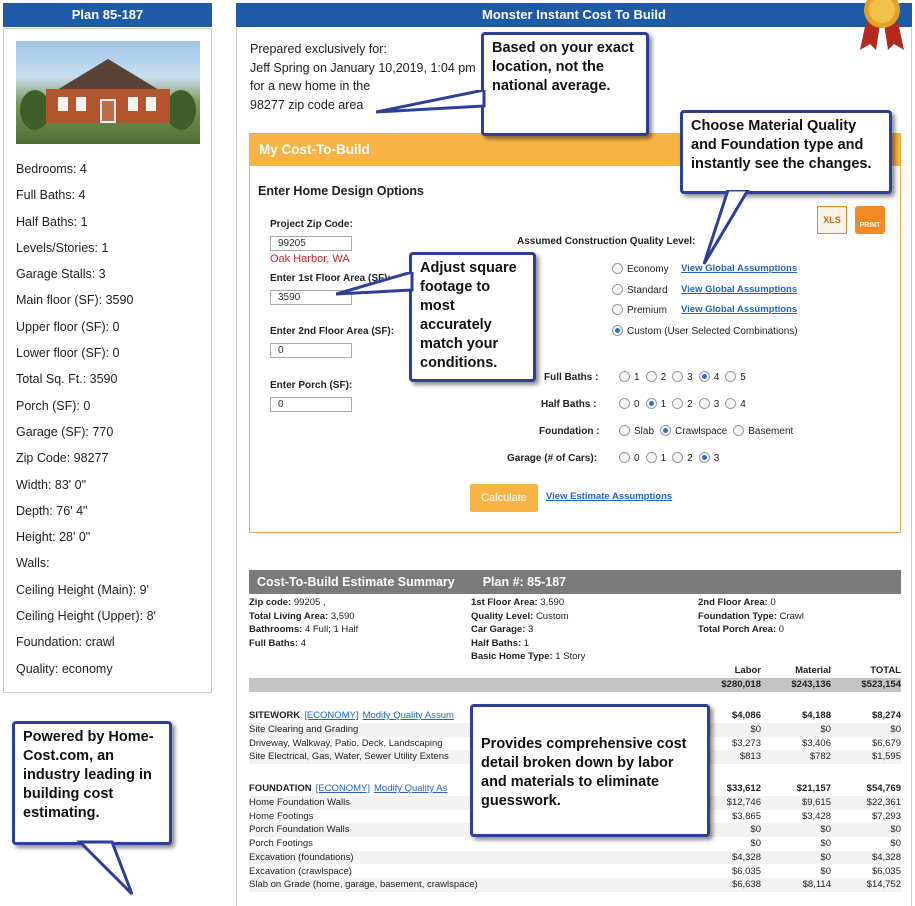 The height and width of the screenshot is (906, 915). Describe the element at coordinates (86, 616) in the screenshot. I see `spec-item: Ceiling Height (Upper): 8'` at that location.